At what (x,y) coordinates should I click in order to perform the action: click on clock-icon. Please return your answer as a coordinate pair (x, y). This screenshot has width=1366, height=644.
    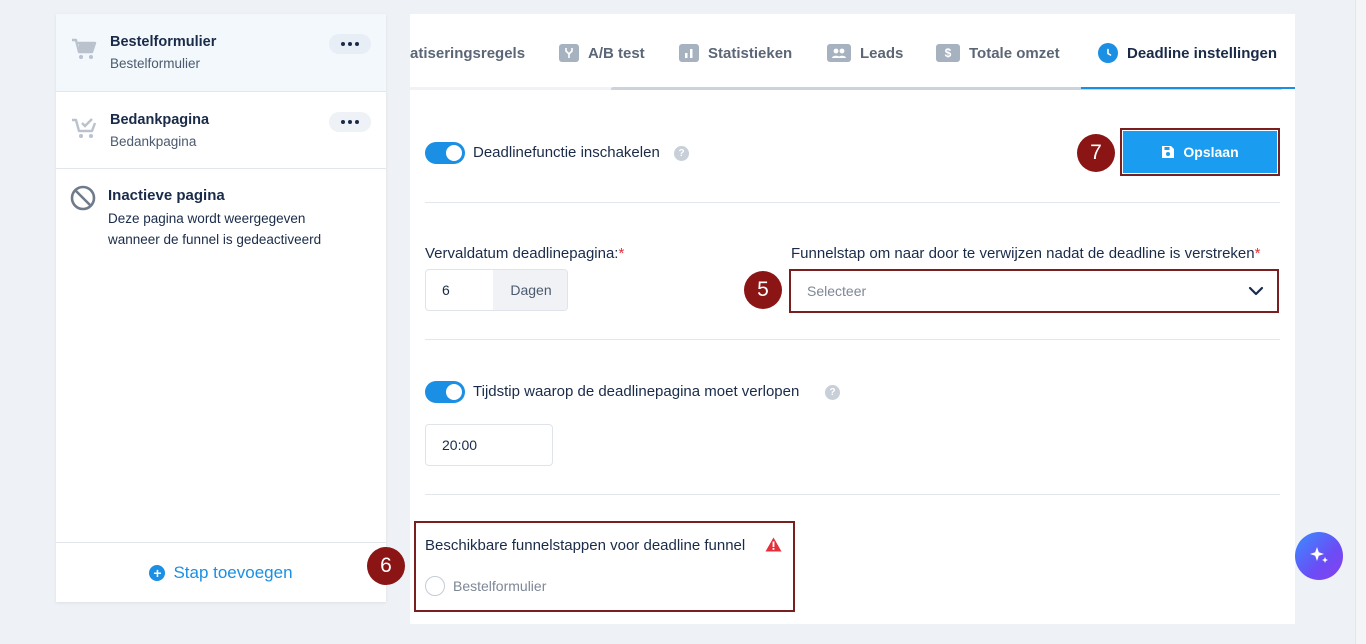
    Looking at the image, I should click on (1108, 53).